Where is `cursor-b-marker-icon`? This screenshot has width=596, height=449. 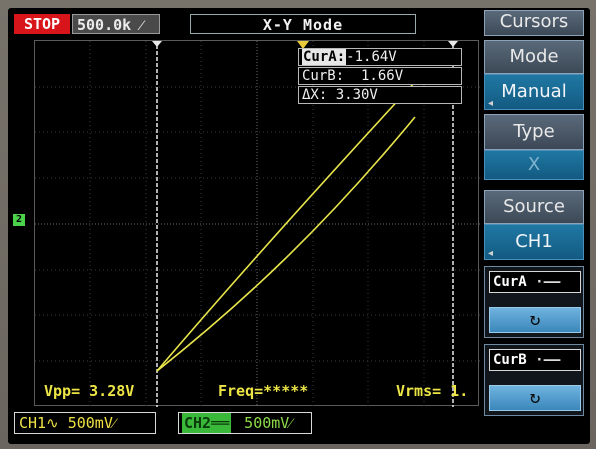
cursor-b-marker-icon is located at coordinates (453, 44).